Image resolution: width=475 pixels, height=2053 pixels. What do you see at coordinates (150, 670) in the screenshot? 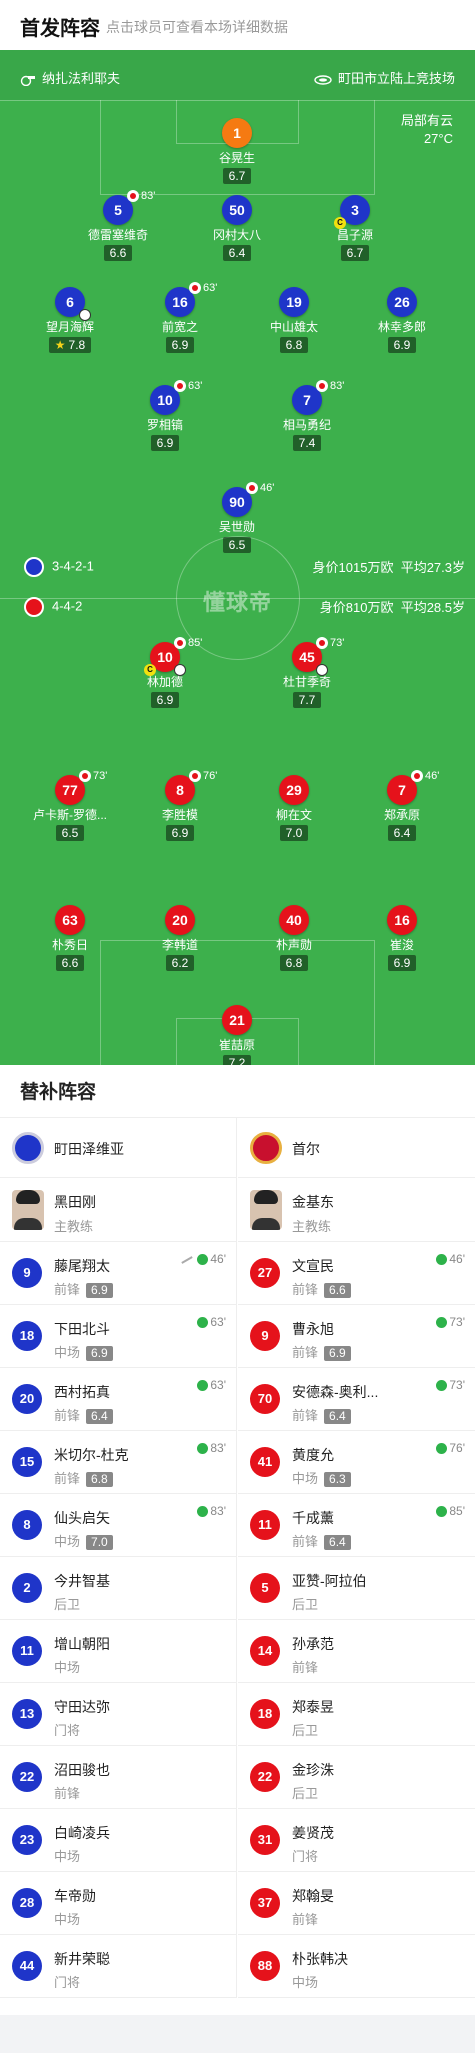
I see `captain-icon: C` at bounding box center [150, 670].